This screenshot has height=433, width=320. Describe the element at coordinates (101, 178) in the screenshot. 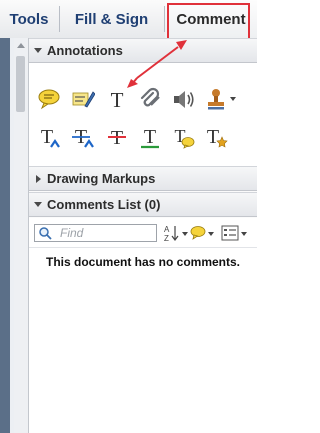

I see `drawing-markups-title: Drawing Markups` at that location.